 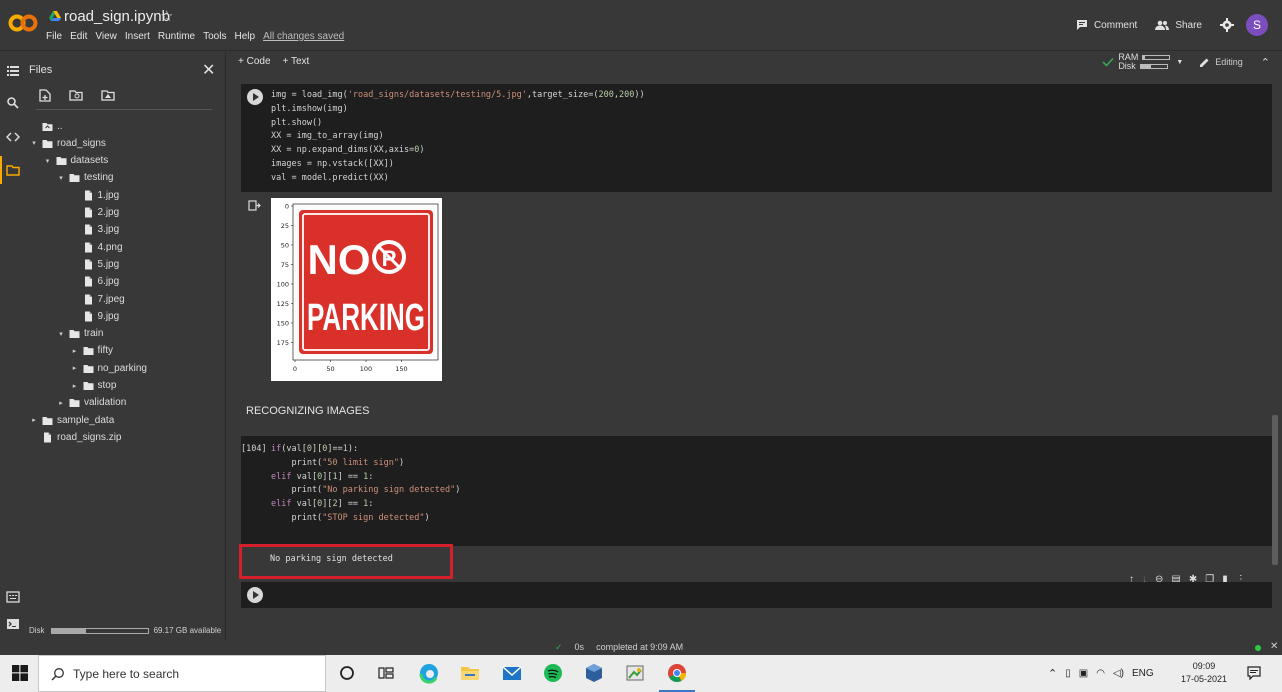 What do you see at coordinates (92, 351) in the screenshot?
I see `file-tree-item: ▸ fifty` at bounding box center [92, 351].